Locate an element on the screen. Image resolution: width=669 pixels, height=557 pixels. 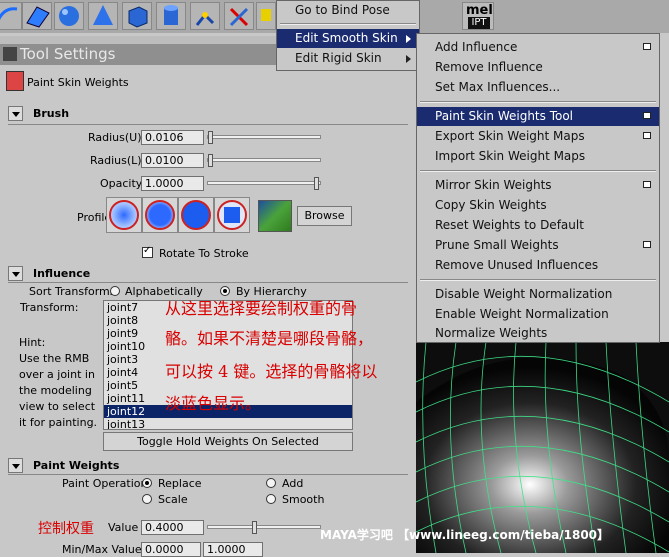
opacity-field: 1.0000 is located at coordinates (172, 183).